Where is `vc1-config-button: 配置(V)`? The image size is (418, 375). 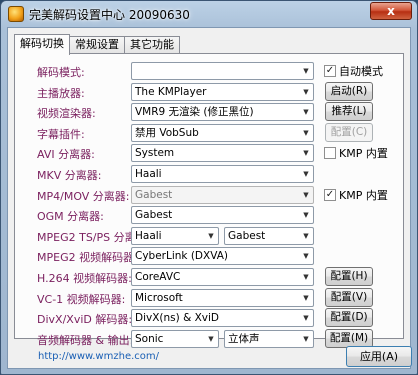 vc1-config-button: 配置(V) is located at coordinates (349, 297).